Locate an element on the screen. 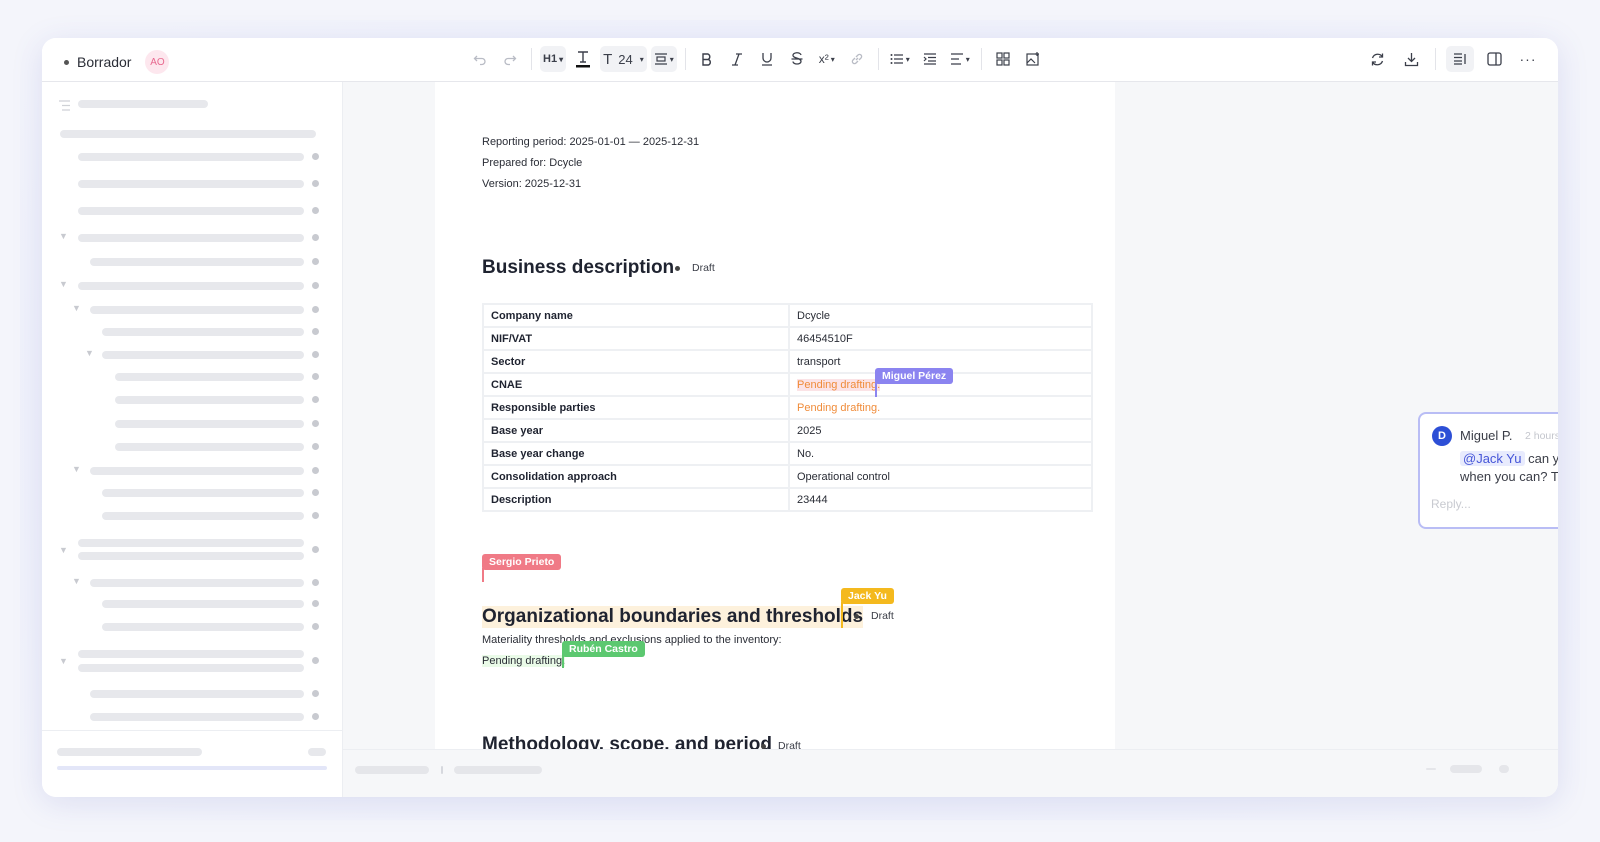  zoom-out-icon is located at coordinates (1431, 769).